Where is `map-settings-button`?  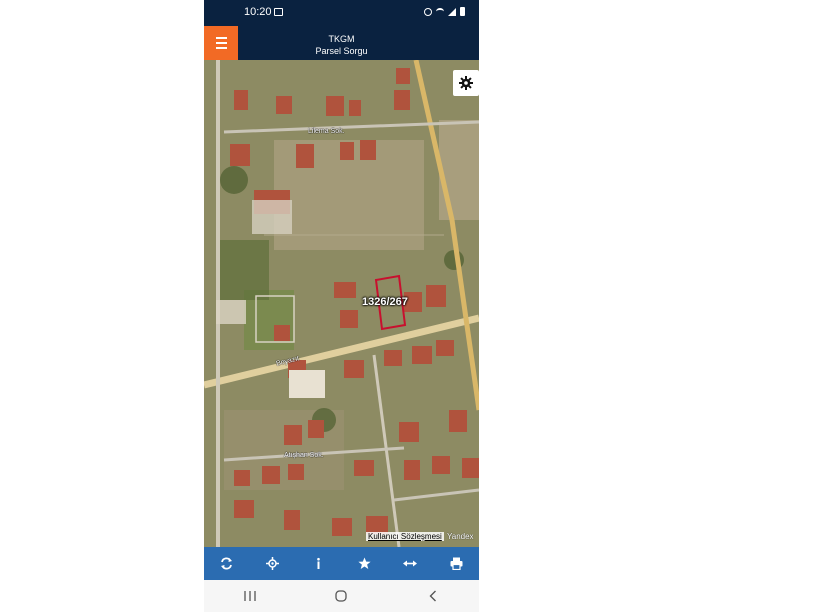
map-settings-button is located at coordinates (466, 83).